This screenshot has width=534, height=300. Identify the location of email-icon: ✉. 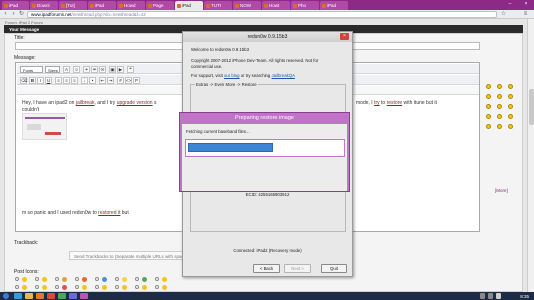
(102, 69).